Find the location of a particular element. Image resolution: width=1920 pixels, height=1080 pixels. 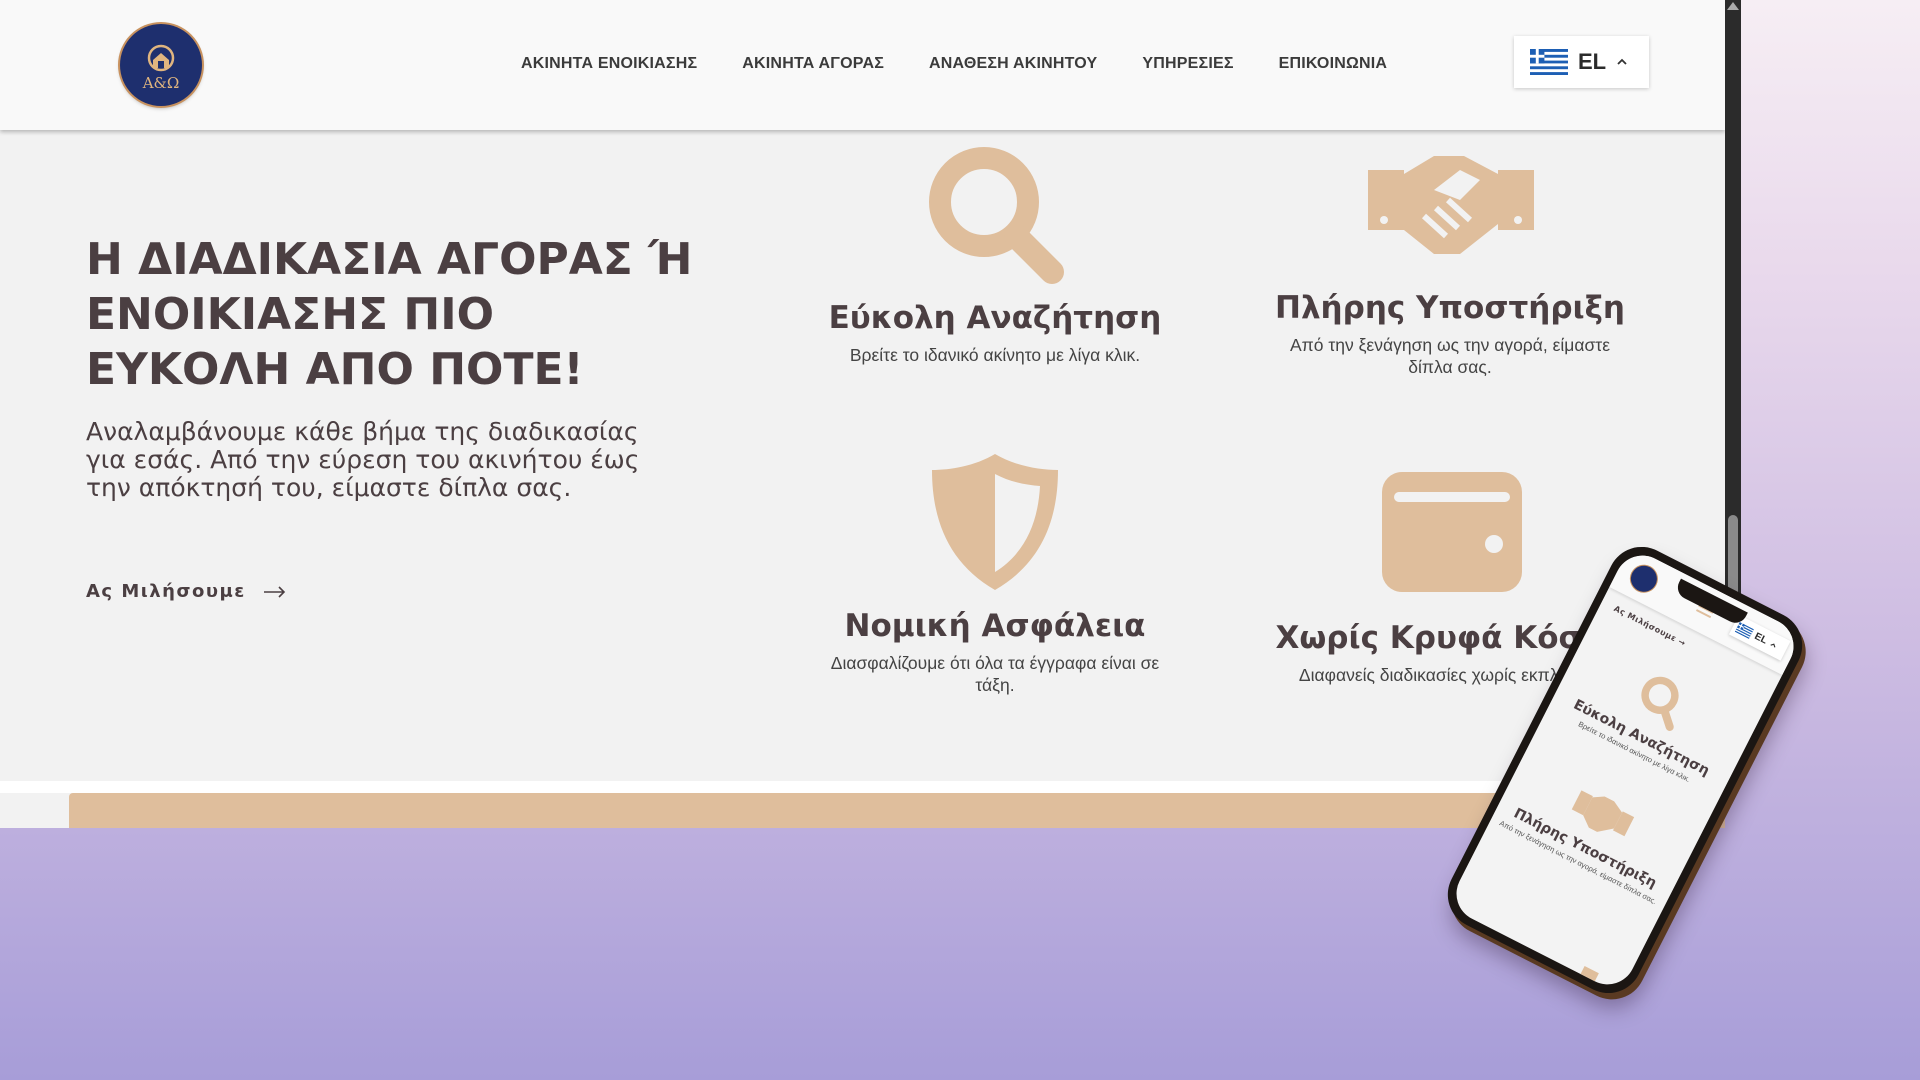

section-divider is located at coordinates (862, 787).